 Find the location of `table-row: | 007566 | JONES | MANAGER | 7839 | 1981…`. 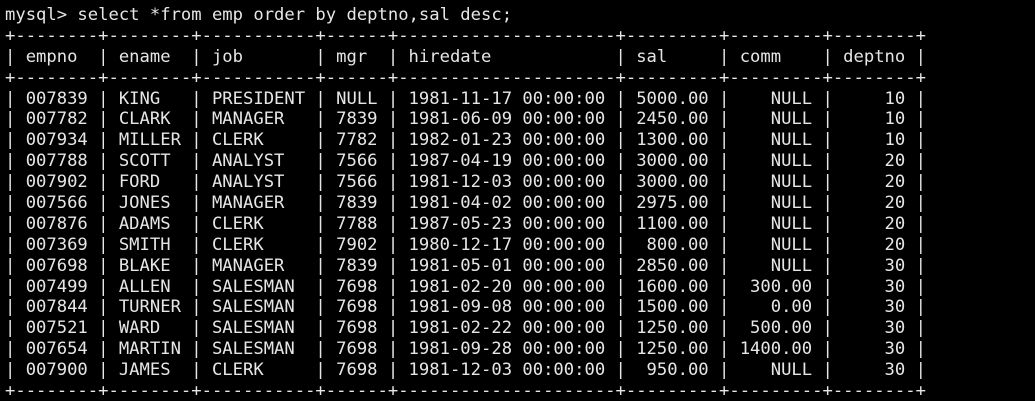

table-row: | 007566 | JONES | MANAGER | 7839 | 1981… is located at coordinates (465, 203).